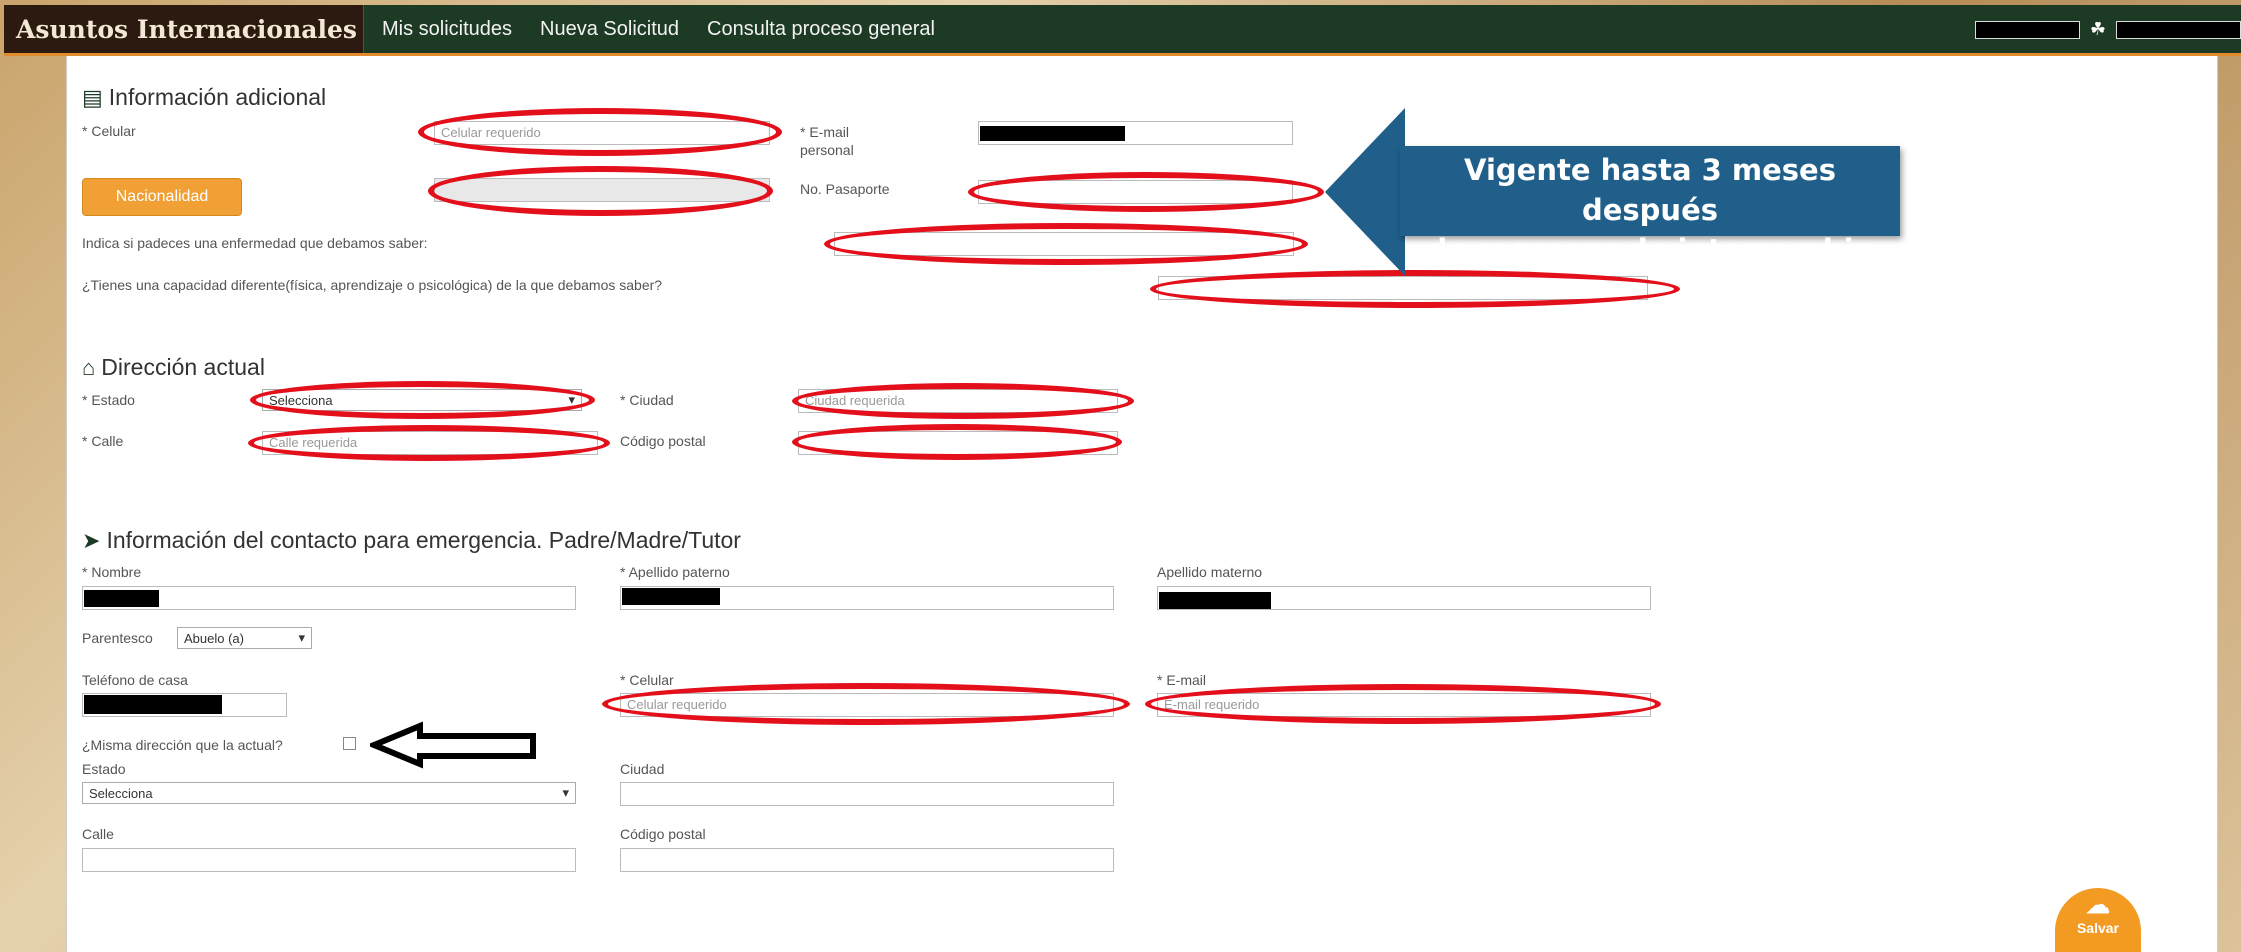 The image size is (2241, 952). What do you see at coordinates (663, 834) in the screenshot?
I see `emergencia-cp-label: Código postal` at bounding box center [663, 834].